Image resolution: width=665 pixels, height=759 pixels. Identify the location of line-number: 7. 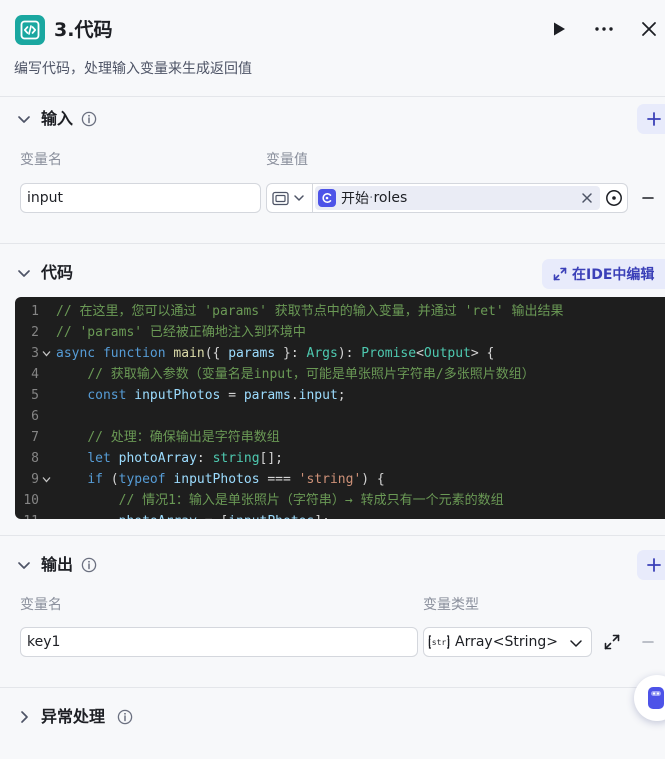
(35, 437).